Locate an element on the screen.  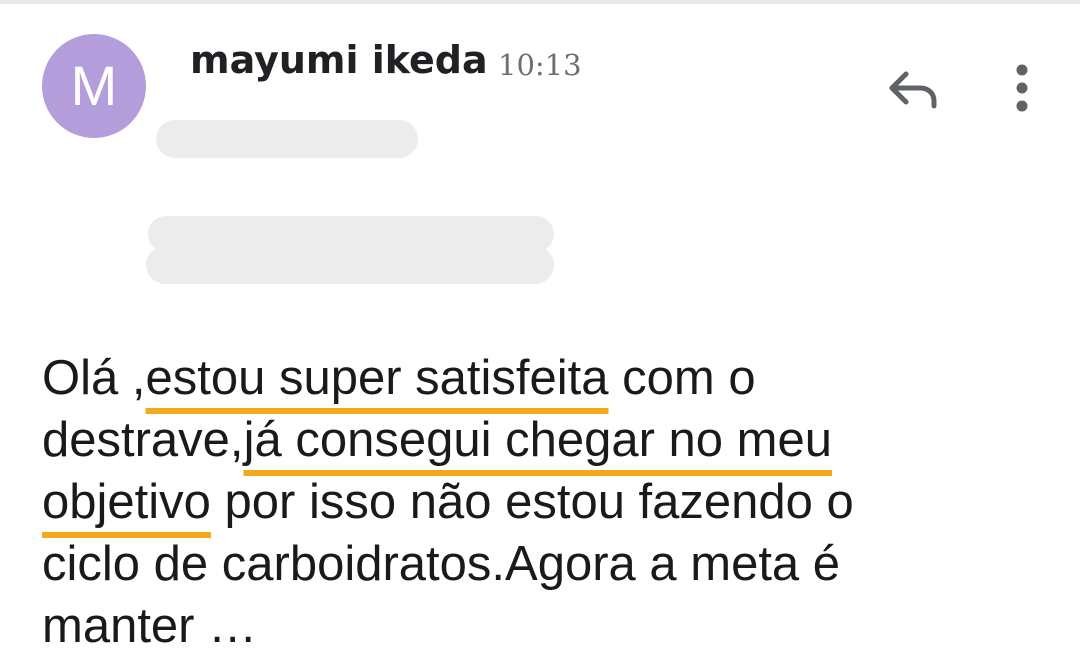
more-vert-icon is located at coordinates (1022, 88).